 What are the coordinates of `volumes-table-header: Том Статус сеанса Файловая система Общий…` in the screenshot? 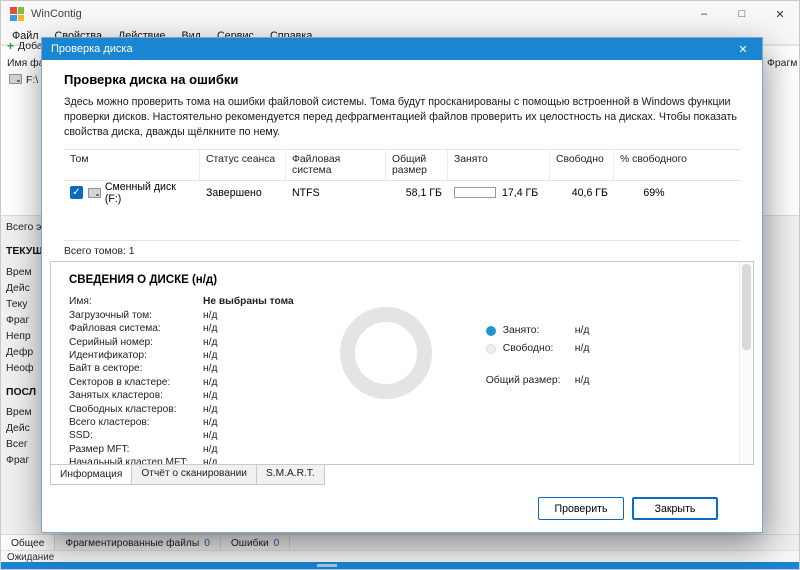 It's located at (402, 166).